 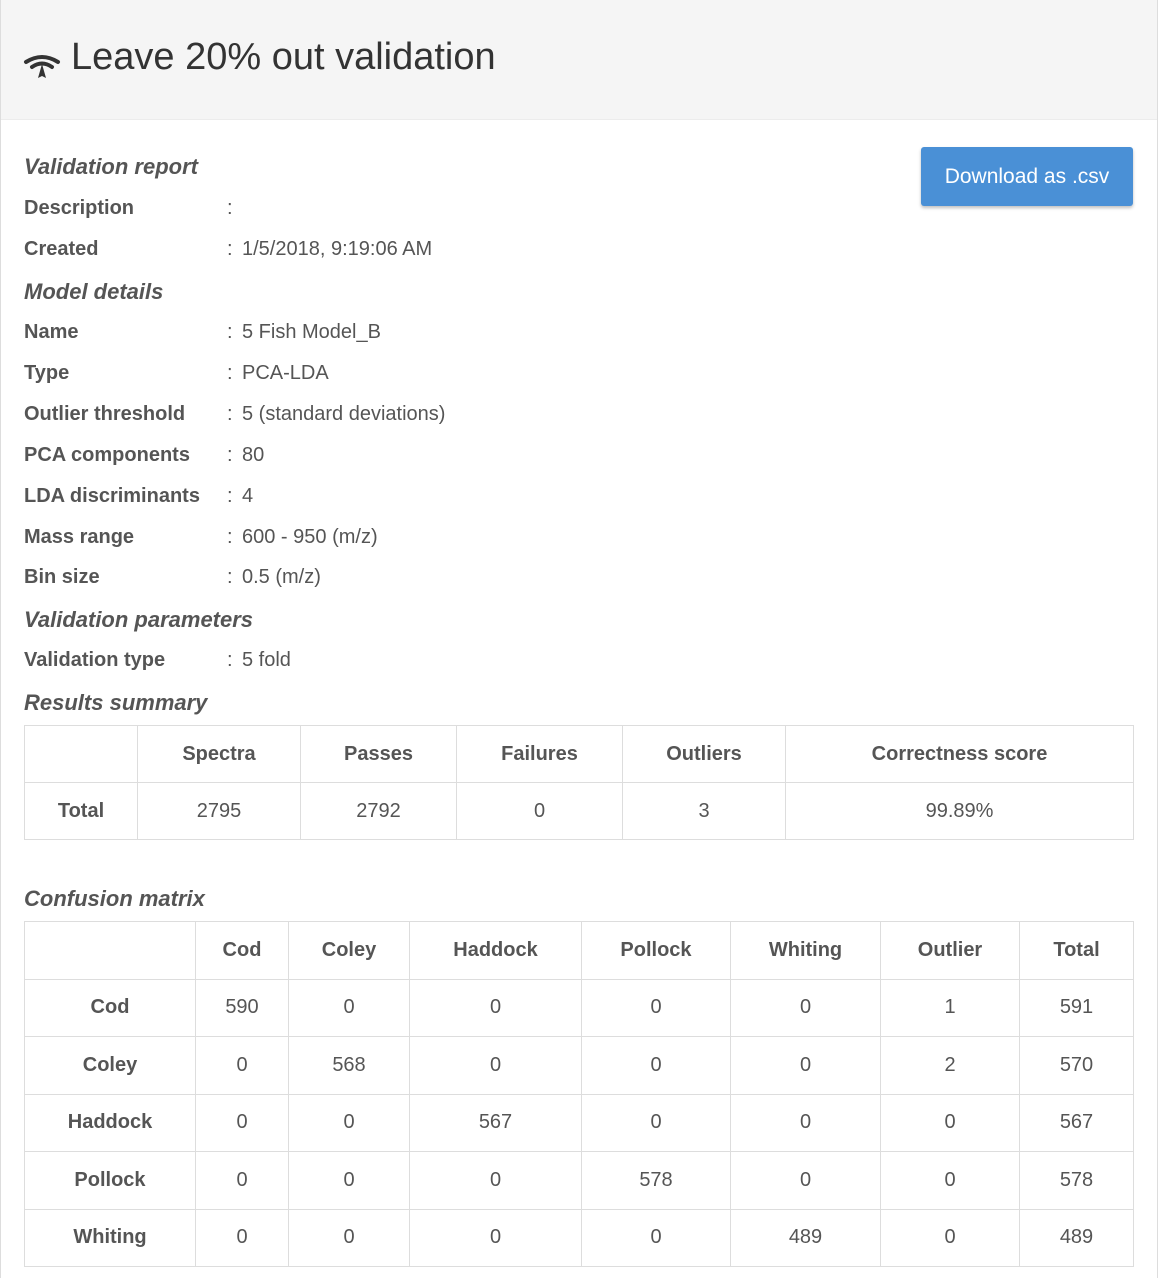 What do you see at coordinates (42, 66) in the screenshot?
I see `wifi-fan-icon` at bounding box center [42, 66].